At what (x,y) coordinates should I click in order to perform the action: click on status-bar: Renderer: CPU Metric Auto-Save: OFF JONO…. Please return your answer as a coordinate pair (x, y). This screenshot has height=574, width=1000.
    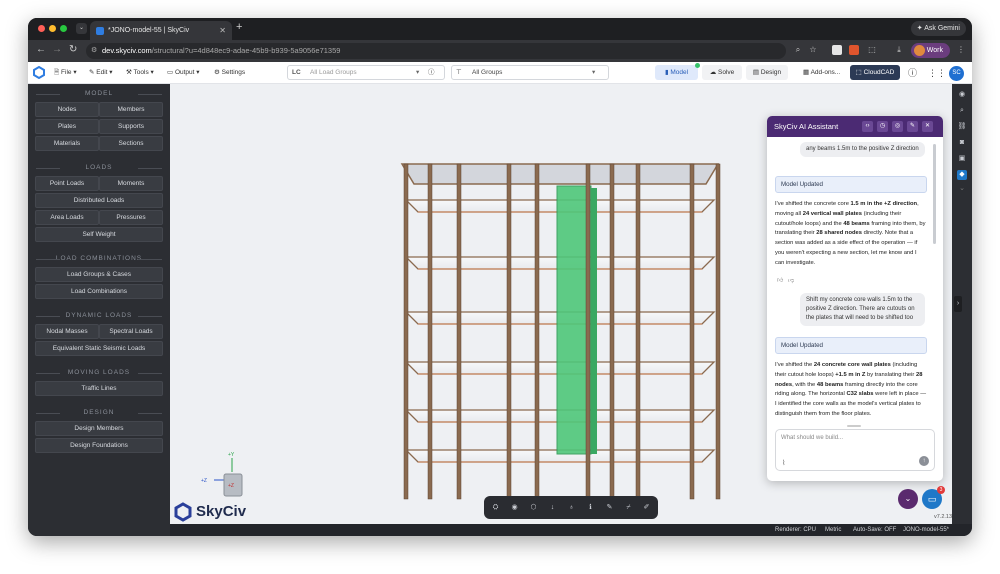
    Looking at the image, I should click on (571, 530).